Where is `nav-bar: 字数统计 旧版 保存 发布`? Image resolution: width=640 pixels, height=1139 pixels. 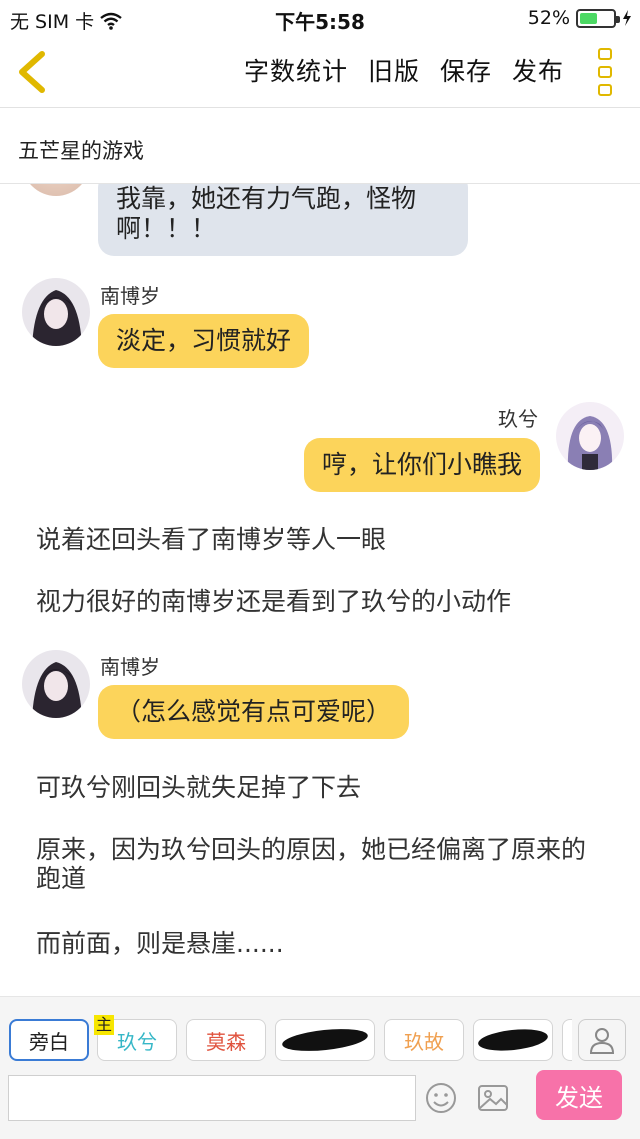 nav-bar: 字数统计 旧版 保存 发布 is located at coordinates (320, 72).